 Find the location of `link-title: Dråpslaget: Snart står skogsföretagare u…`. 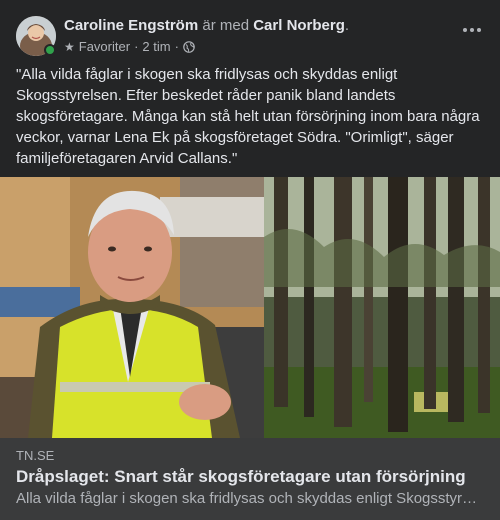

link-title: Dråpslaget: Snart står skogsföretagare u… is located at coordinates (241, 477).